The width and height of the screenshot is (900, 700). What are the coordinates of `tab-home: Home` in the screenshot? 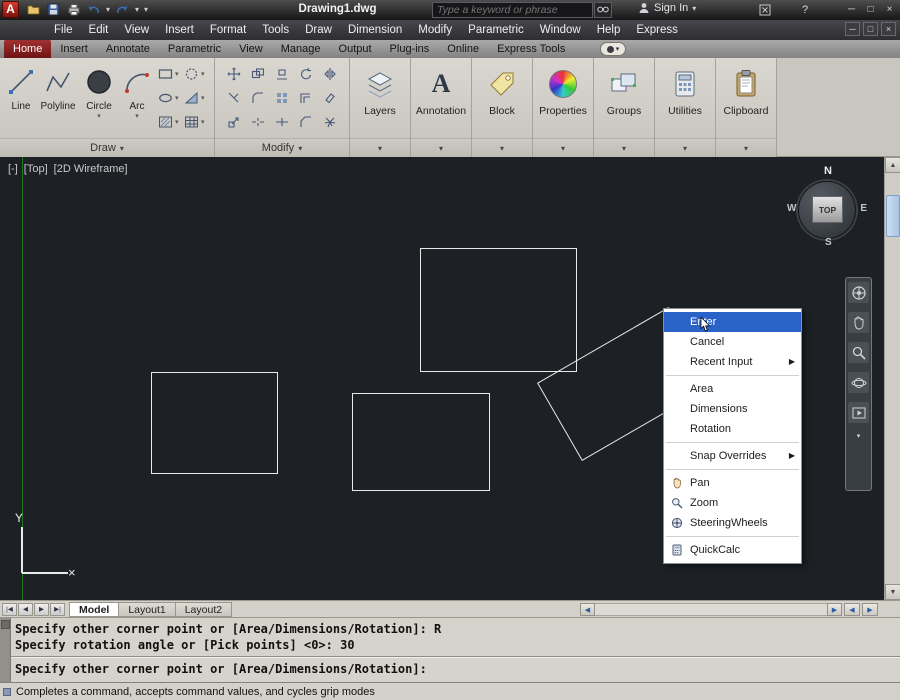 It's located at (28, 49).